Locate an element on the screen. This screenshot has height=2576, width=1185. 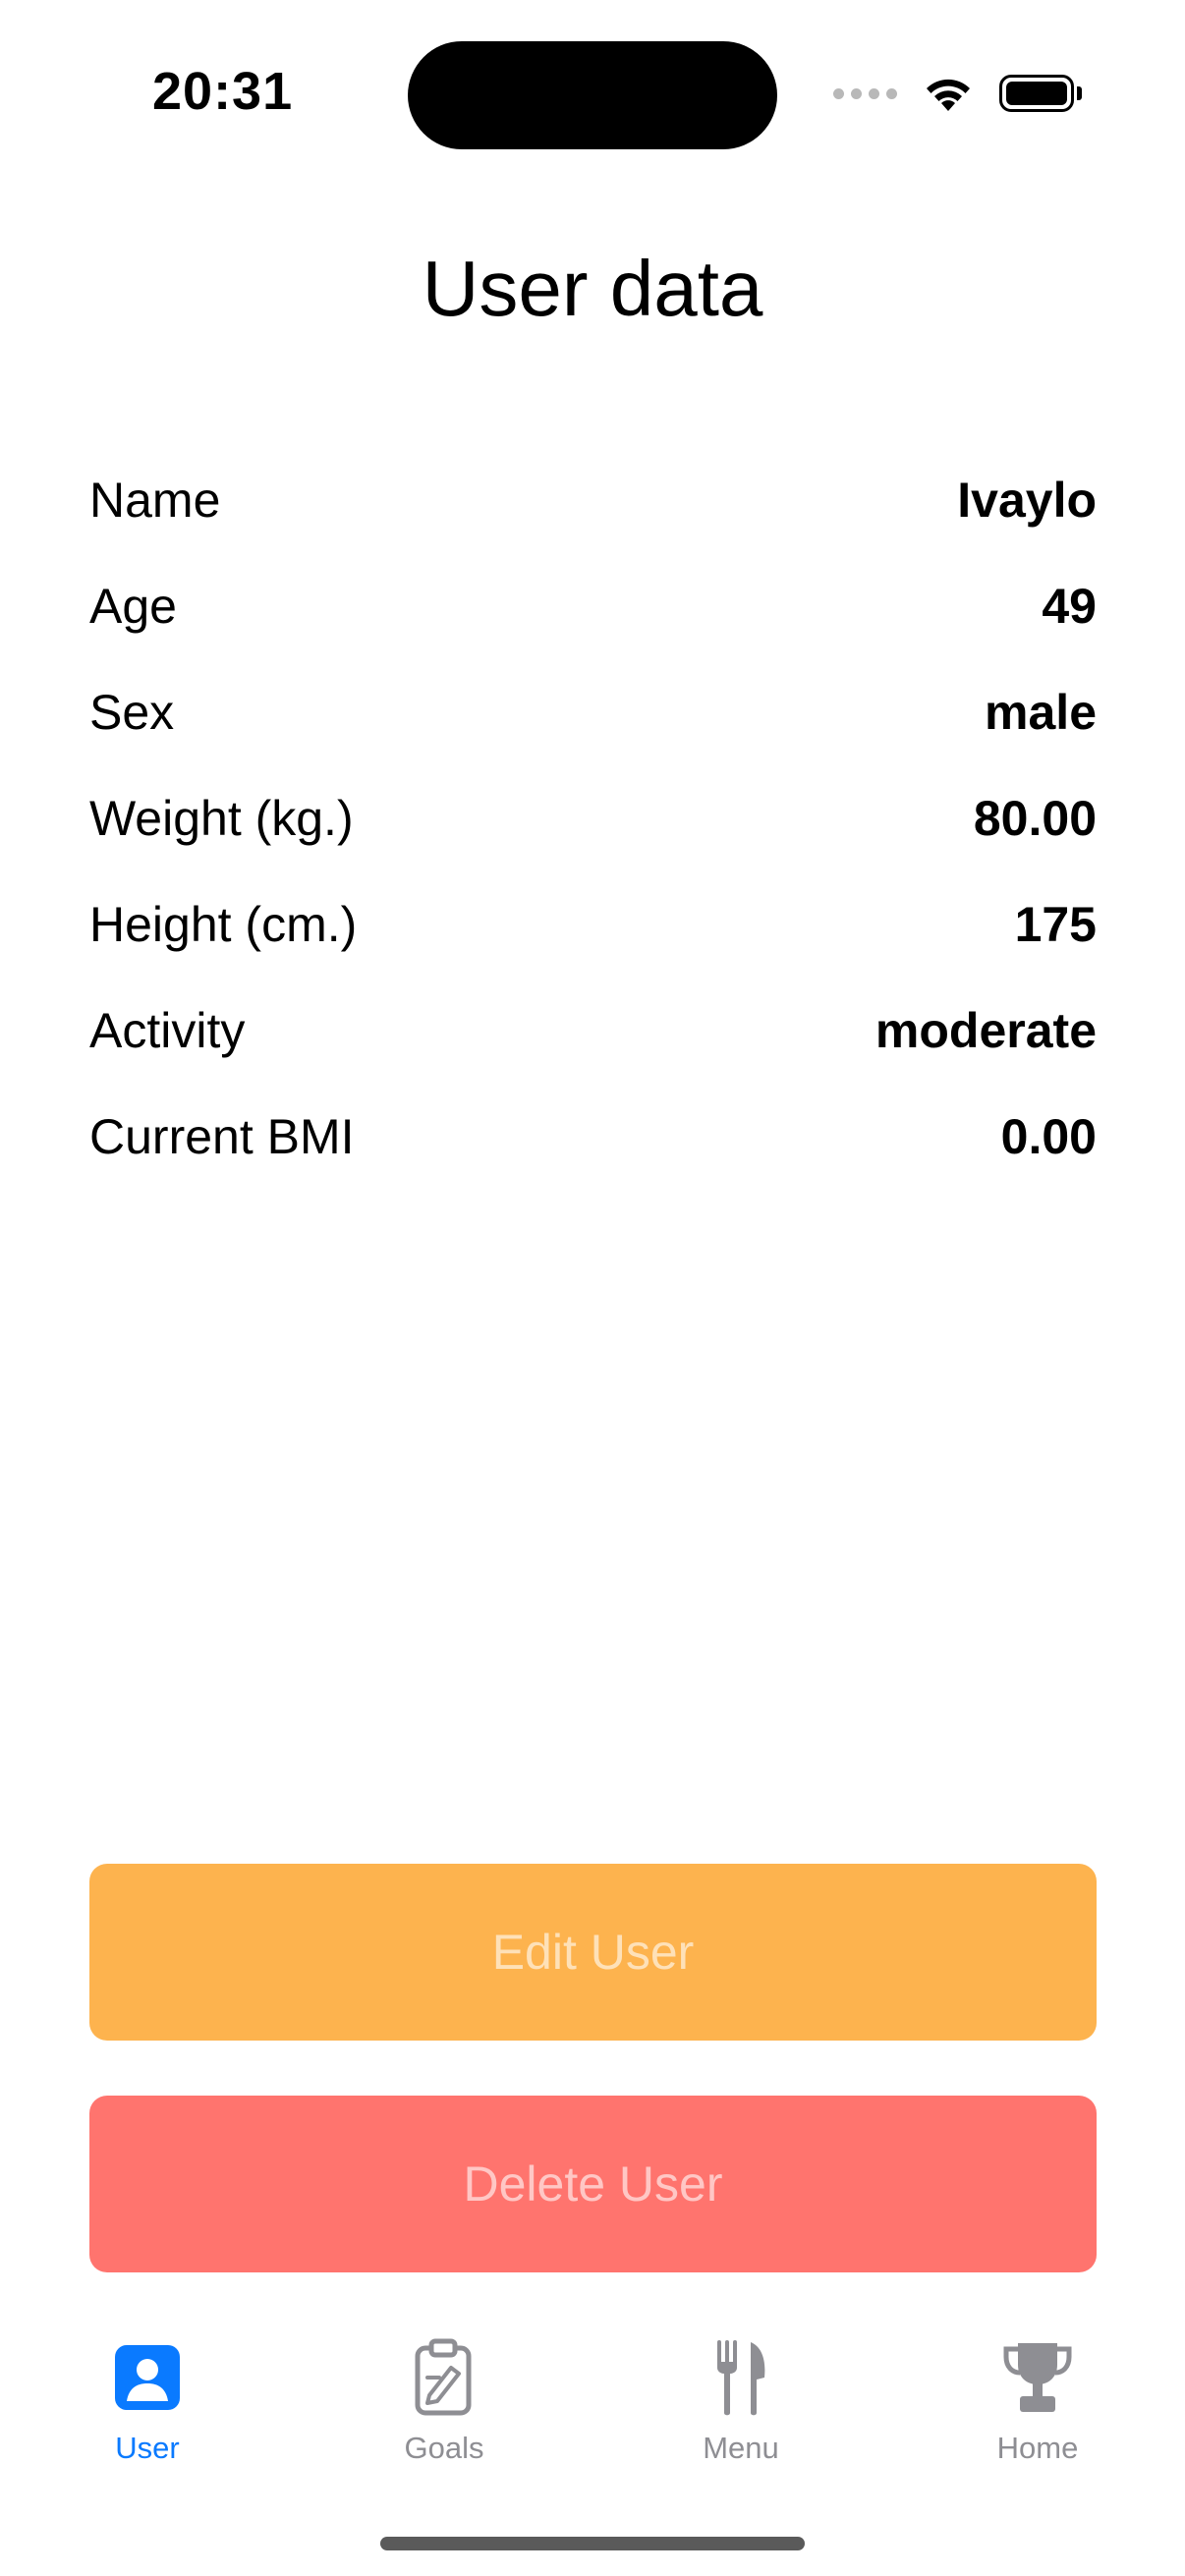
delete-user-button: Delete User is located at coordinates (593, 2184).